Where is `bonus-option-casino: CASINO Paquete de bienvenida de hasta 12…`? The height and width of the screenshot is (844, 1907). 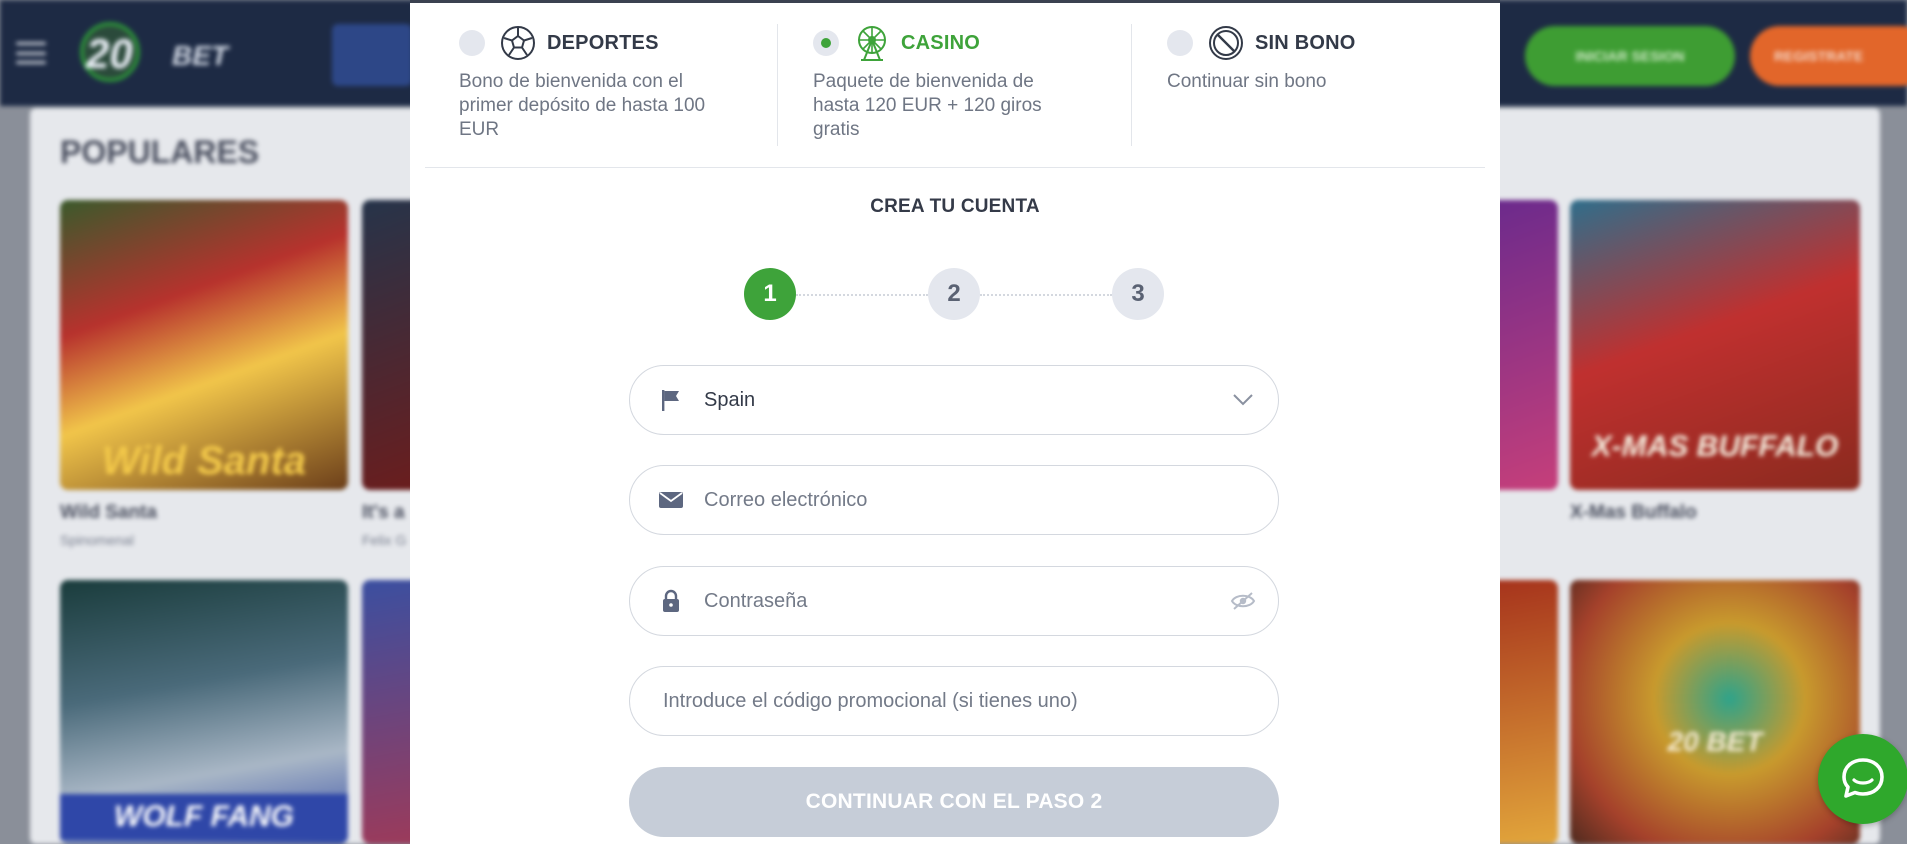 bonus-option-casino: CASINO Paquete de bienvenida de hasta 12… is located at coordinates (943, 85).